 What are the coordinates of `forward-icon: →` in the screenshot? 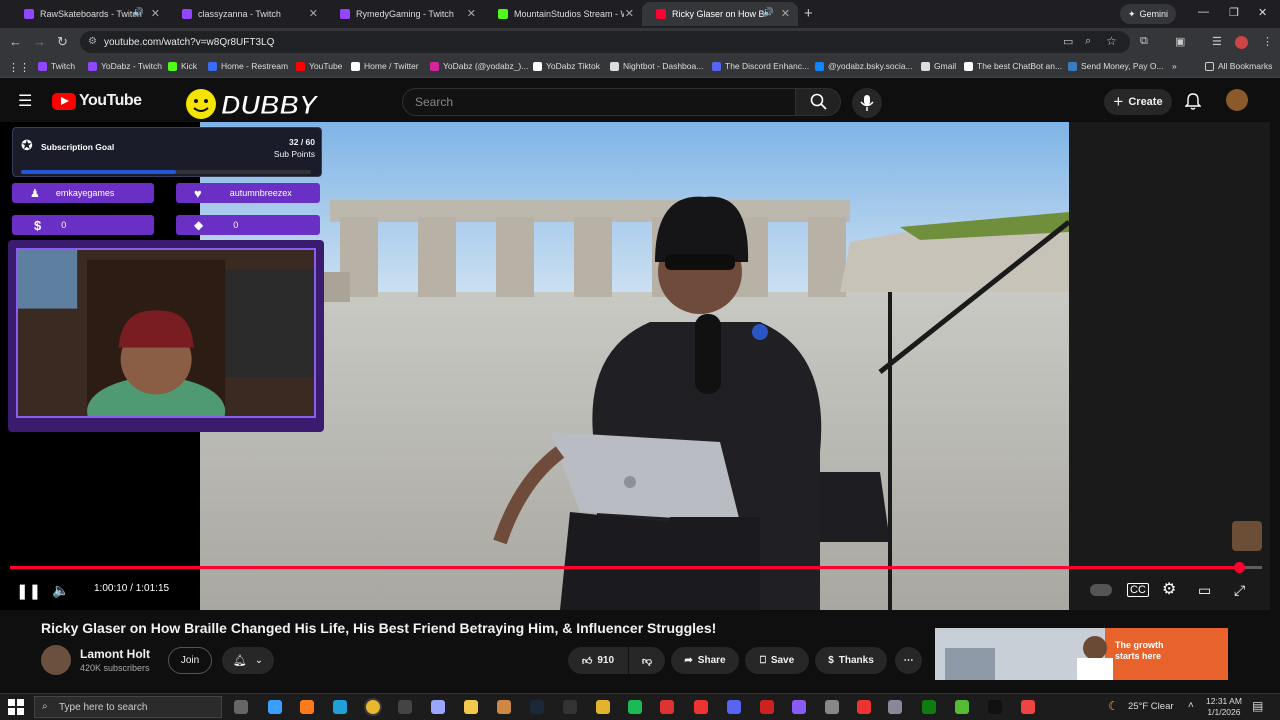 It's located at (39, 41).